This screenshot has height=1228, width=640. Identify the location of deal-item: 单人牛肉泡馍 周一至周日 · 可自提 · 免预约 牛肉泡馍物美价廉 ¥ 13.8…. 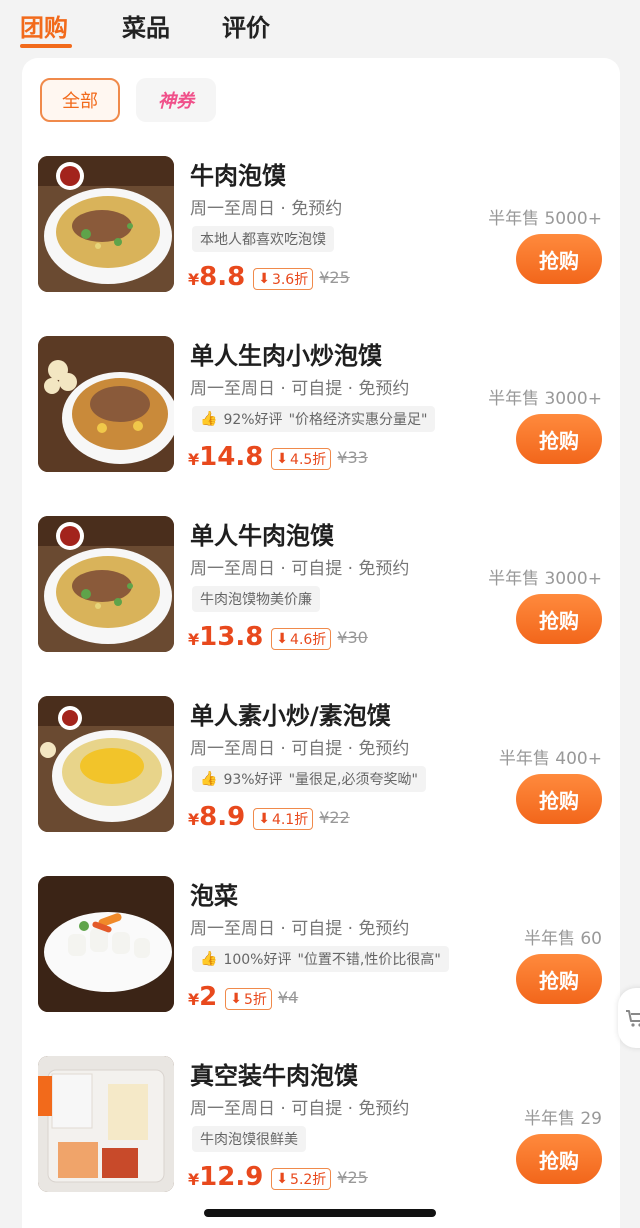
(321, 596).